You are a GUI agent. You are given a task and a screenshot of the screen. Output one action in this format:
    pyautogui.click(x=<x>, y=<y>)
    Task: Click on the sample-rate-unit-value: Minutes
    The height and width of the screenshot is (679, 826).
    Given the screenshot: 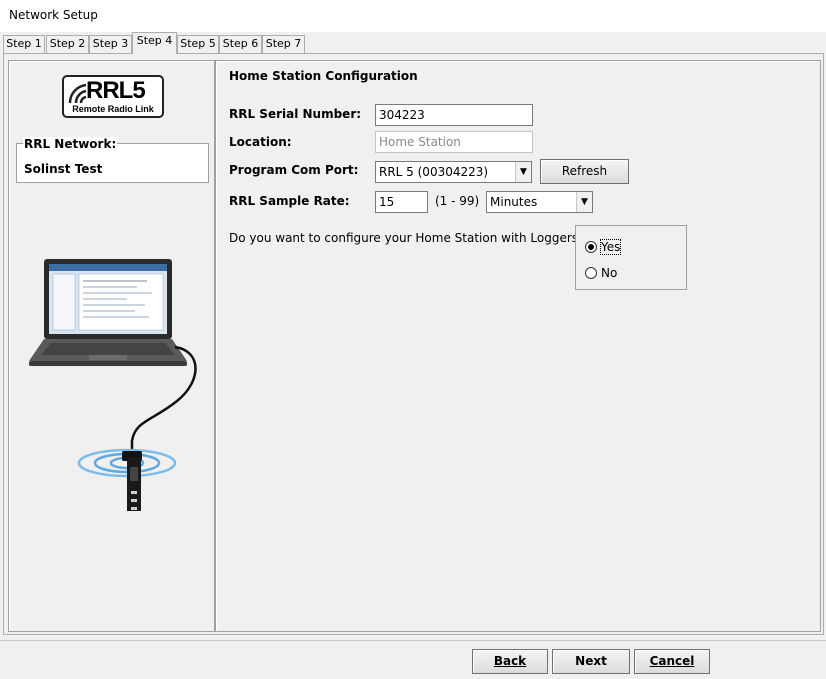 What is the action you would take?
    pyautogui.click(x=514, y=202)
    